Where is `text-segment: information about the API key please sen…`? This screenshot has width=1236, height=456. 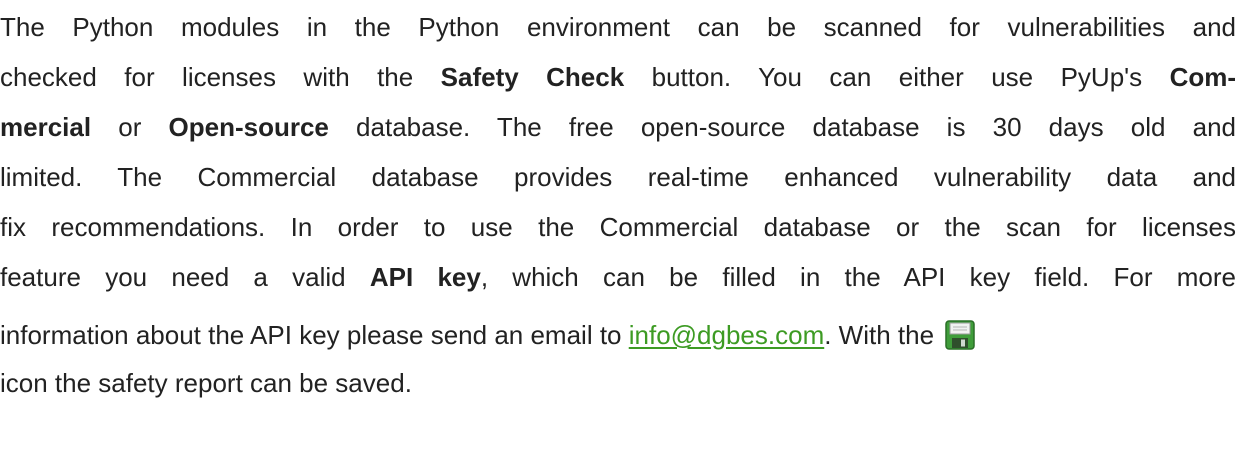
text-segment: information about the API key please sen… is located at coordinates (314, 335).